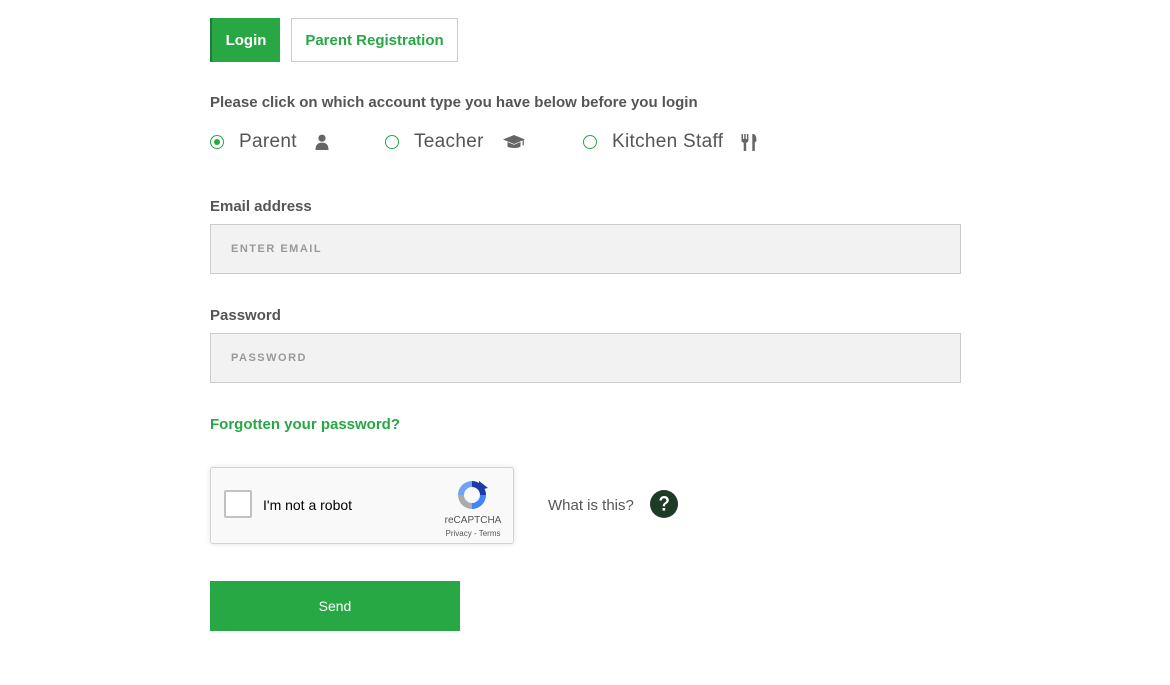 The height and width of the screenshot is (685, 1170). What do you see at coordinates (305, 424) in the screenshot?
I see `forgot-password-link: Forgotten your password?` at bounding box center [305, 424].